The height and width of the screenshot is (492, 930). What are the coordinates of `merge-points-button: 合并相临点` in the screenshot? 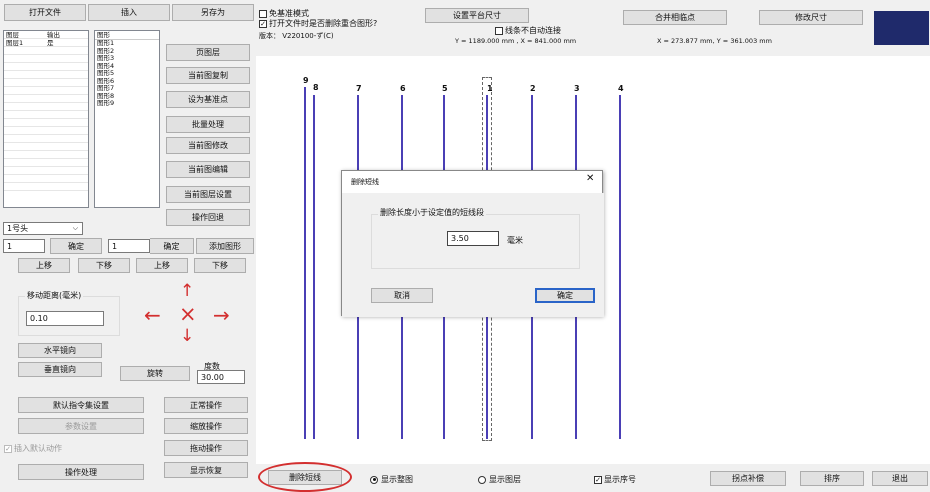 It's located at (675, 17).